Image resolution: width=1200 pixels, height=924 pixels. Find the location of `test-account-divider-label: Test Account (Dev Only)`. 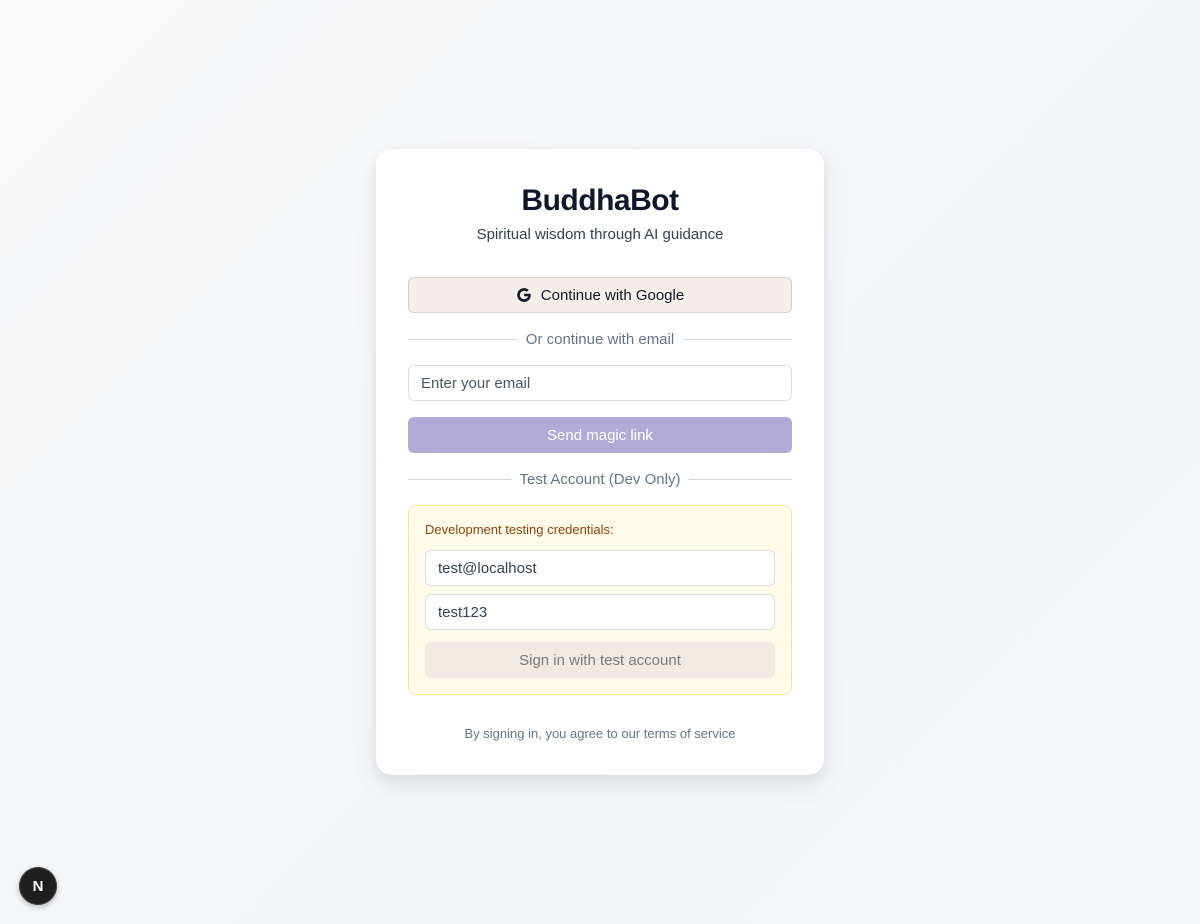

test-account-divider-label: Test Account (Dev Only) is located at coordinates (600, 479).